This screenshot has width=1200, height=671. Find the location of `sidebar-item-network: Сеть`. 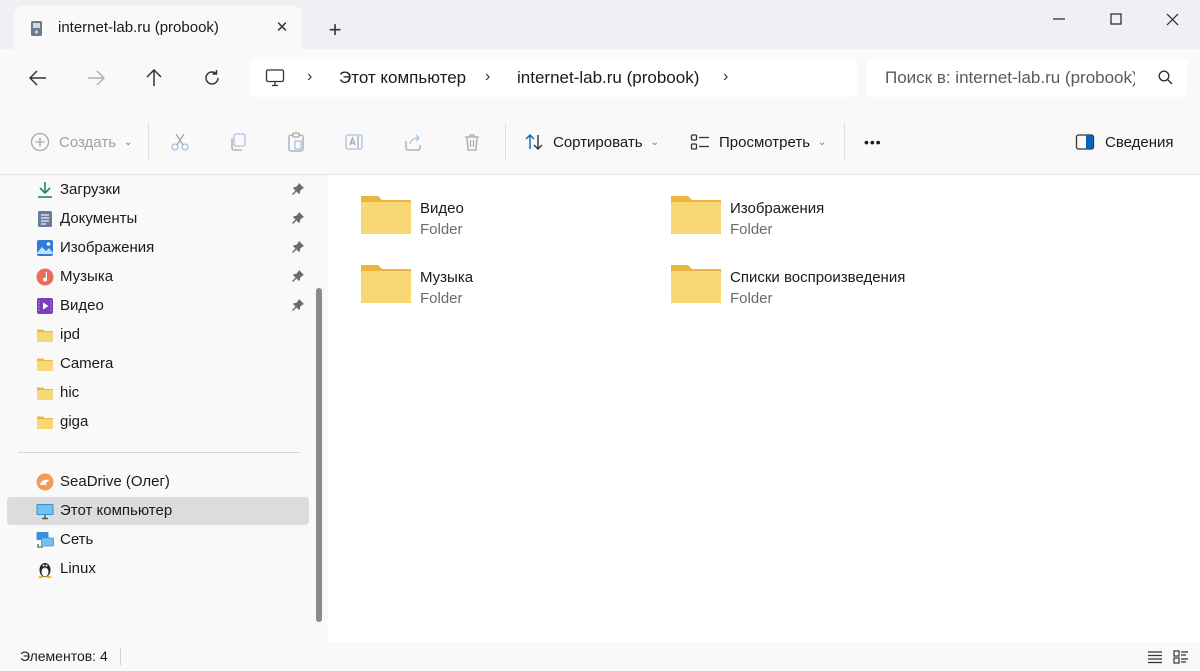

sidebar-item-network: Сеть is located at coordinates (158, 540).